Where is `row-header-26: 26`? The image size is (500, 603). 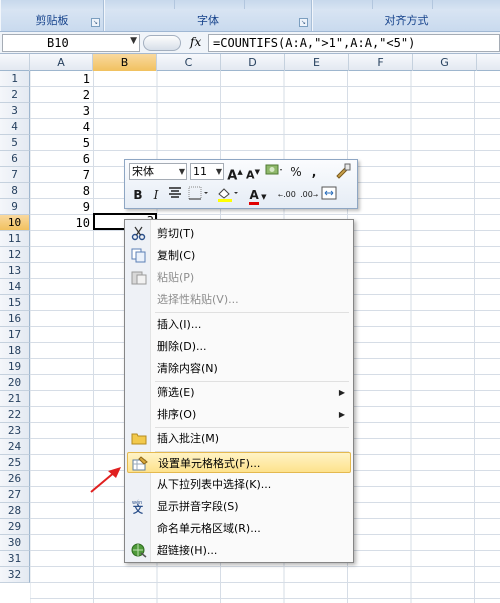
row-header-26: 26 is located at coordinates (15, 479).